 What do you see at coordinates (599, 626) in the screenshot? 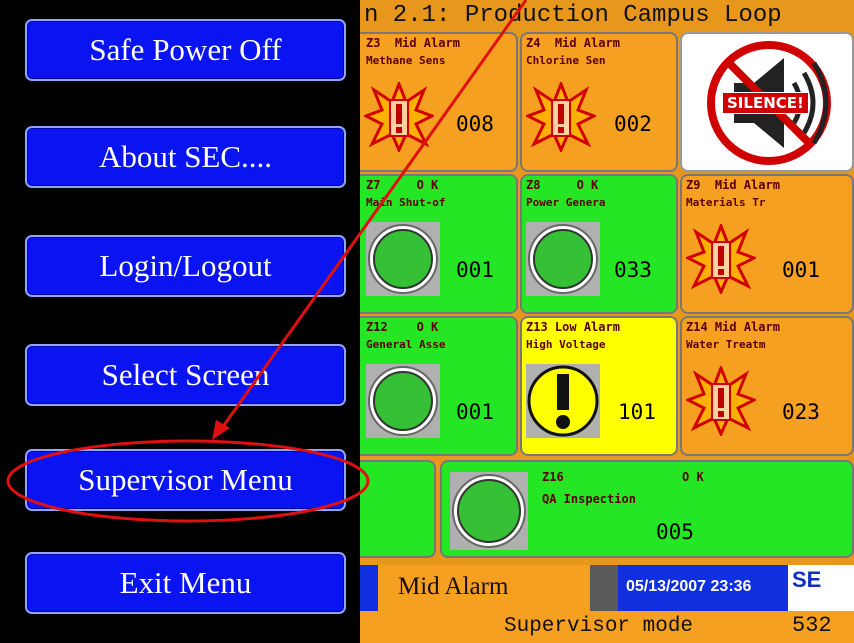
I see `mode-label: Supervisor mode` at bounding box center [599, 626].